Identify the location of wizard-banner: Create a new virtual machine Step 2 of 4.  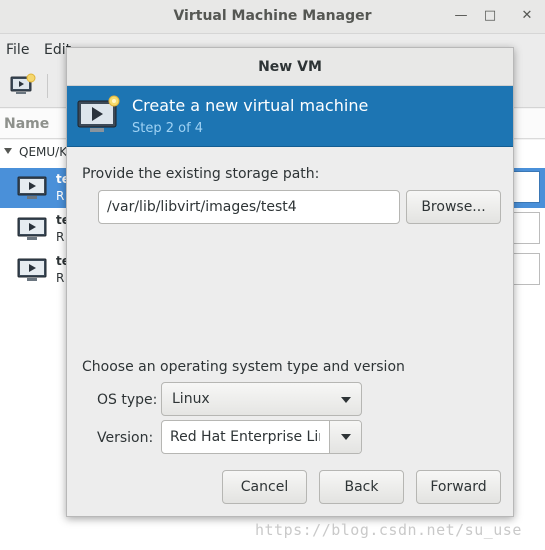
(290, 116).